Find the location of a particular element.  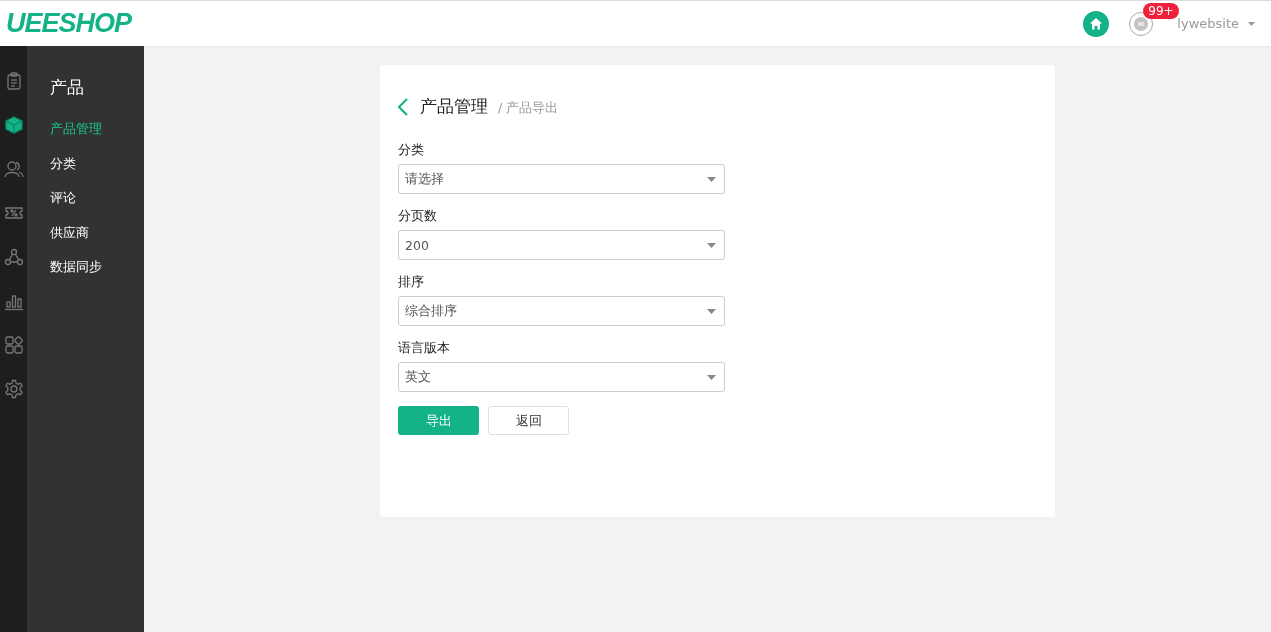

sidebar-item: 分类 is located at coordinates (85, 172).